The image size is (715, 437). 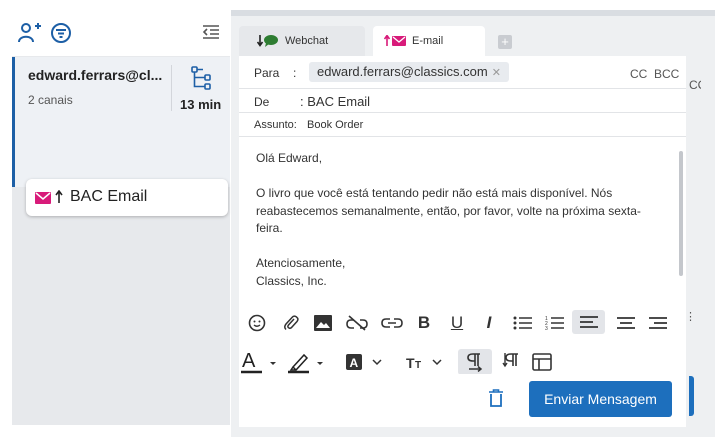 What do you see at coordinates (475, 362) in the screenshot?
I see `paragraph-ltr-icon` at bounding box center [475, 362].